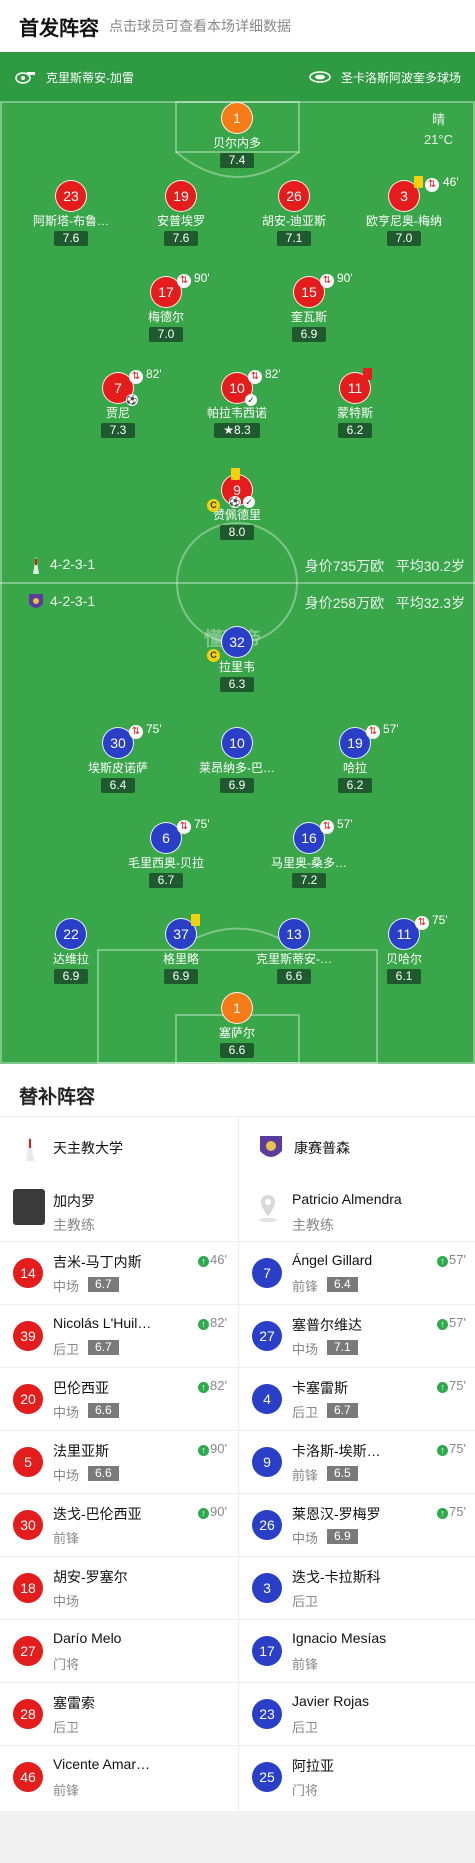 The height and width of the screenshot is (1863, 475). What do you see at coordinates (357, 1335) in the screenshot?
I see `sub-row: 27 塞普尔维达 中场 7.1 ↑ 57'` at bounding box center [357, 1335].